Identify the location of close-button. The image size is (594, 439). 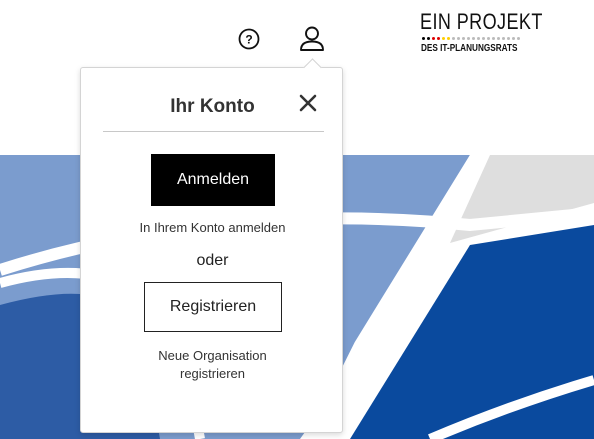
(308, 103).